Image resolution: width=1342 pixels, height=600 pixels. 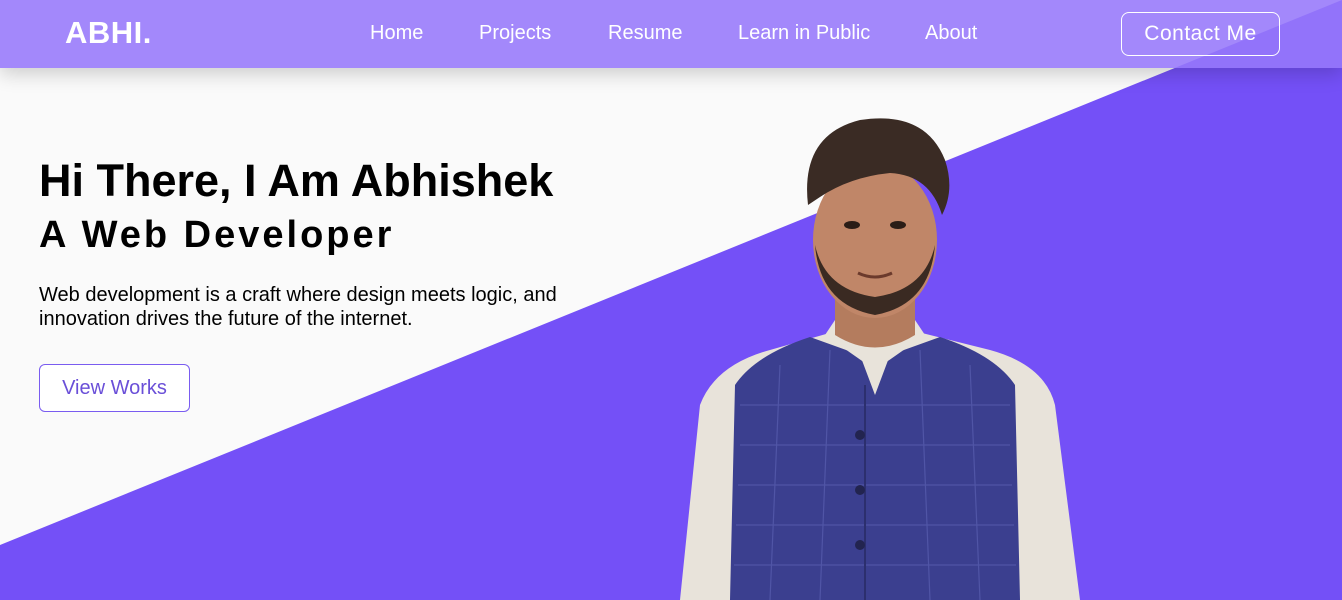 What do you see at coordinates (296, 180) in the screenshot?
I see `hero-title: Hi There, I Am Abhishek` at bounding box center [296, 180].